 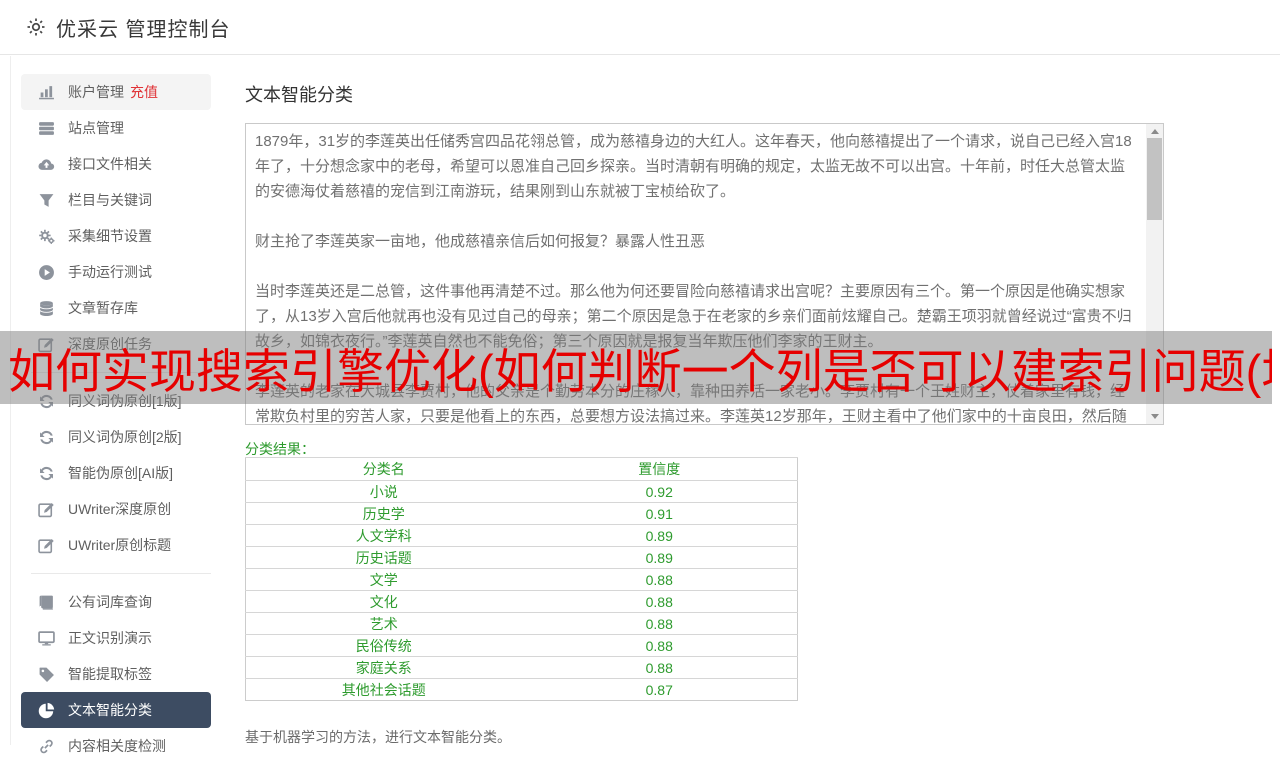 I want to click on link-icon, so click(x=46, y=746).